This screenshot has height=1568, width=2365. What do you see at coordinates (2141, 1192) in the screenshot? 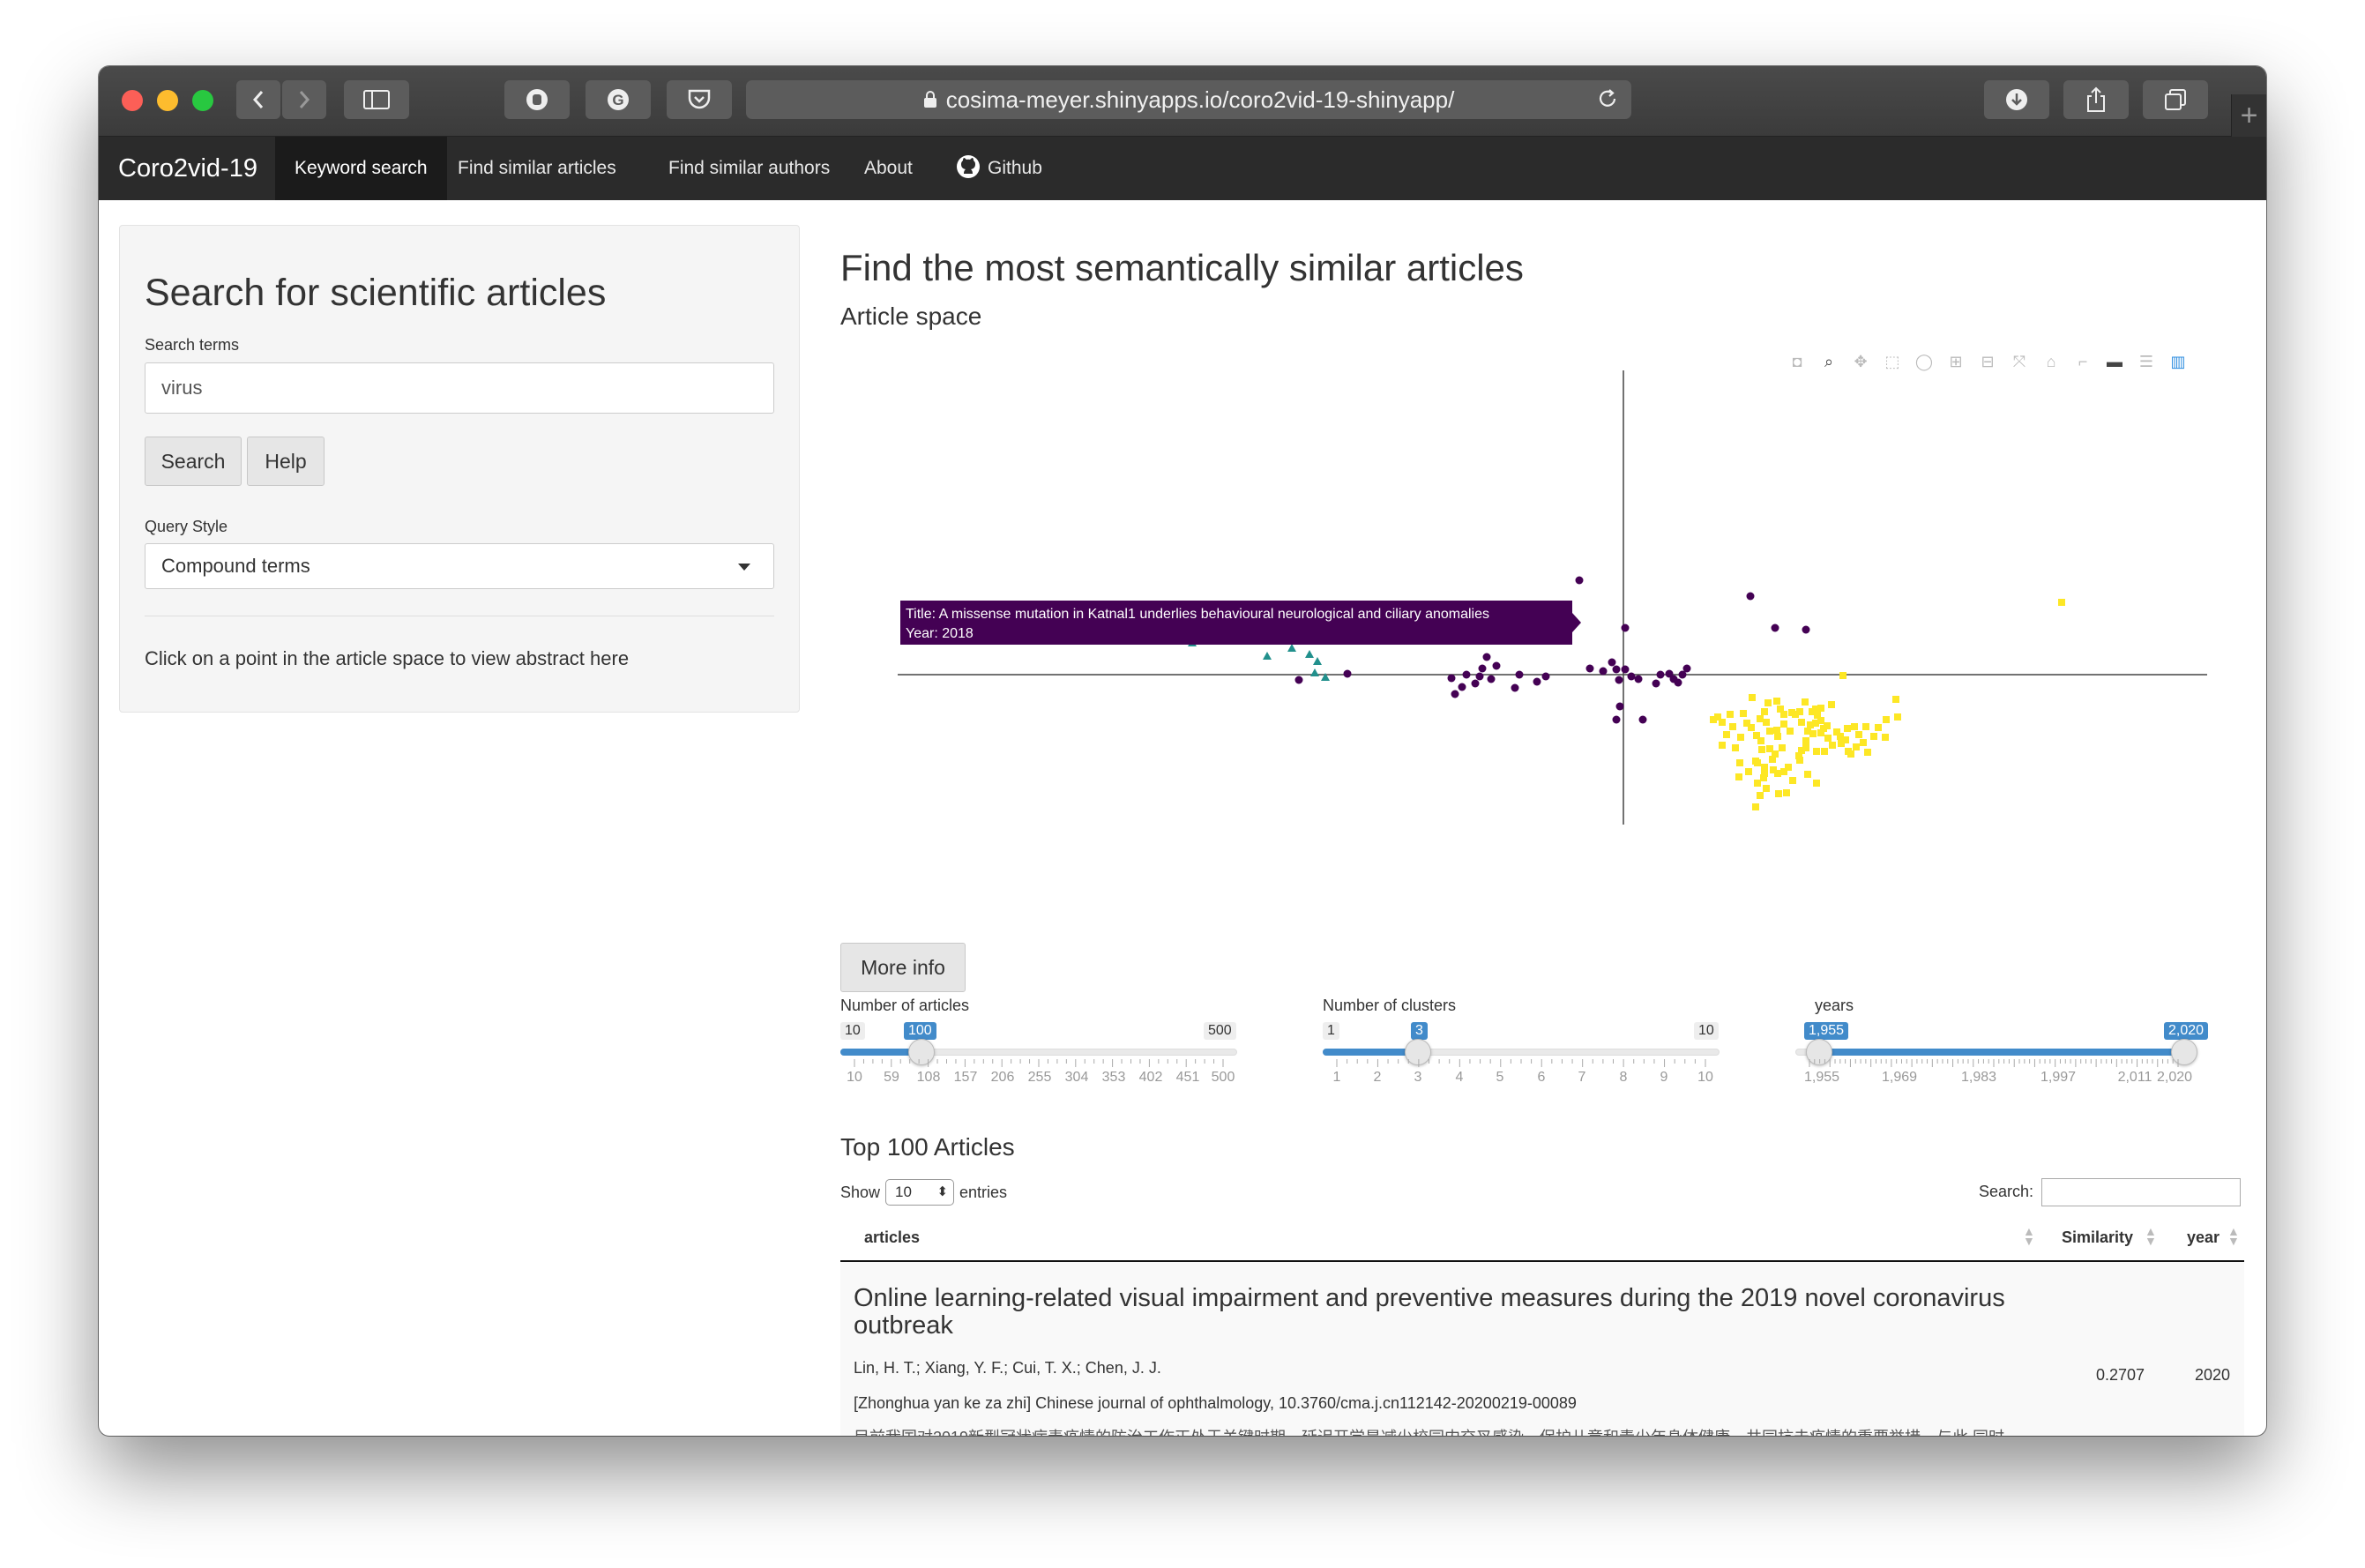
I see `table-search-input` at bounding box center [2141, 1192].